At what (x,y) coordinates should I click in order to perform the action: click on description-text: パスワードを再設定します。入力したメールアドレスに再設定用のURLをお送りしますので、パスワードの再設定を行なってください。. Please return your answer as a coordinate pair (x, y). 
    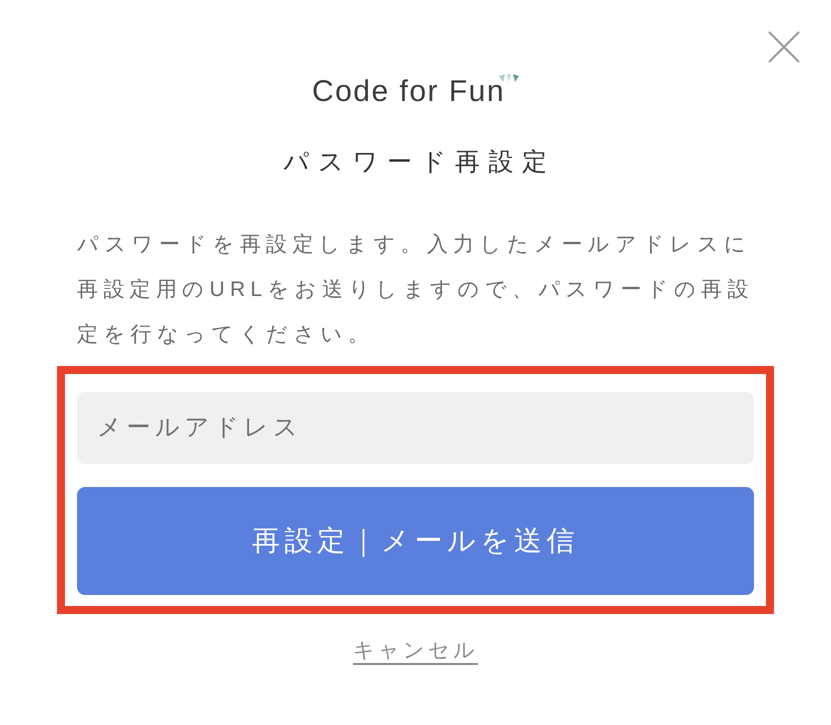
    Looking at the image, I should click on (415, 290).